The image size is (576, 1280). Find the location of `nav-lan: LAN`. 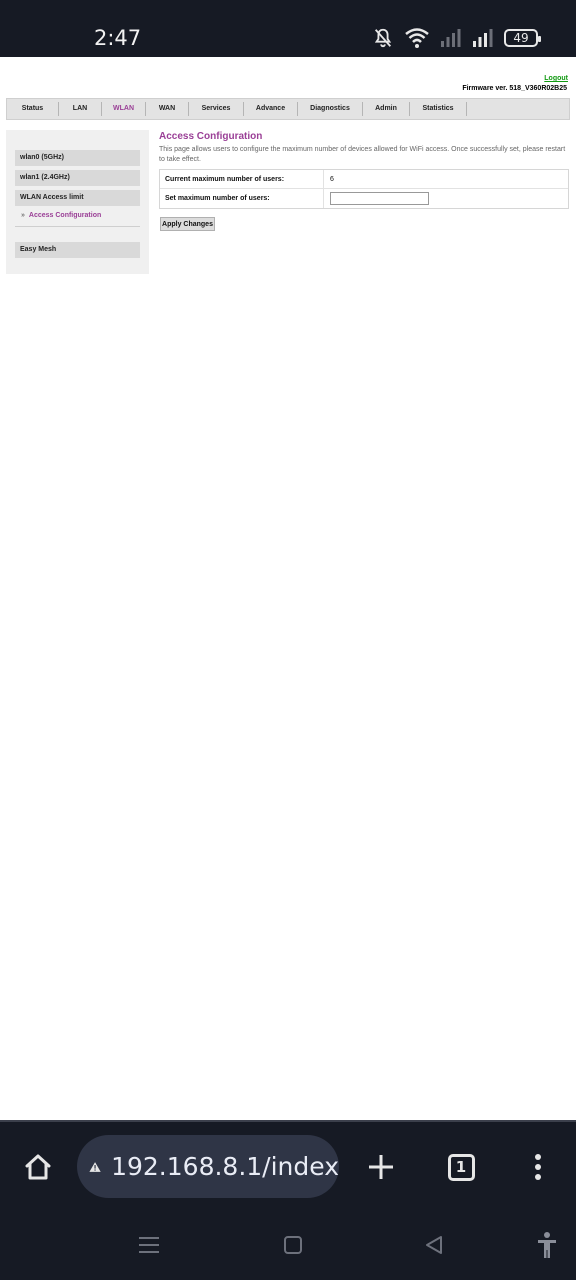

nav-lan: LAN is located at coordinates (80, 109).